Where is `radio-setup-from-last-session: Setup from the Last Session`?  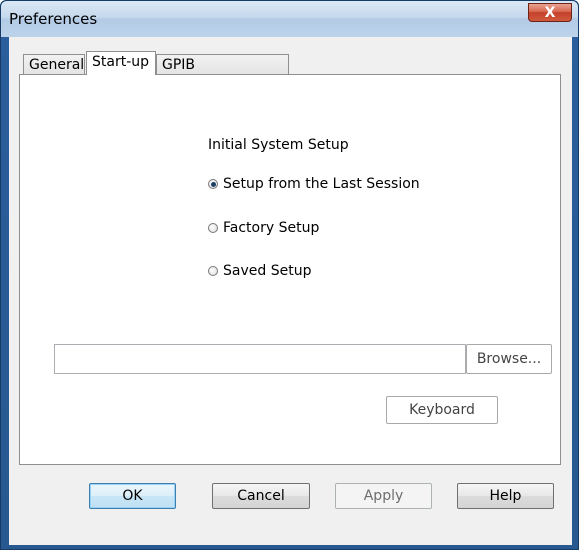 radio-setup-from-last-session: Setup from the Last Session is located at coordinates (314, 184).